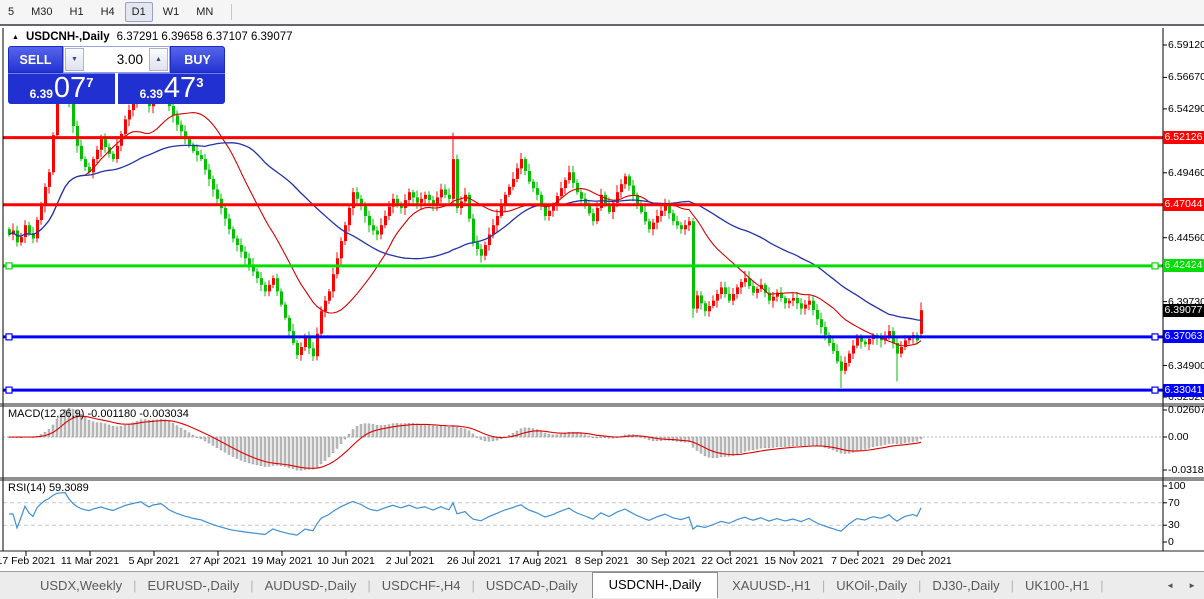  I want to click on toolbar-separator, so click(232, 12).